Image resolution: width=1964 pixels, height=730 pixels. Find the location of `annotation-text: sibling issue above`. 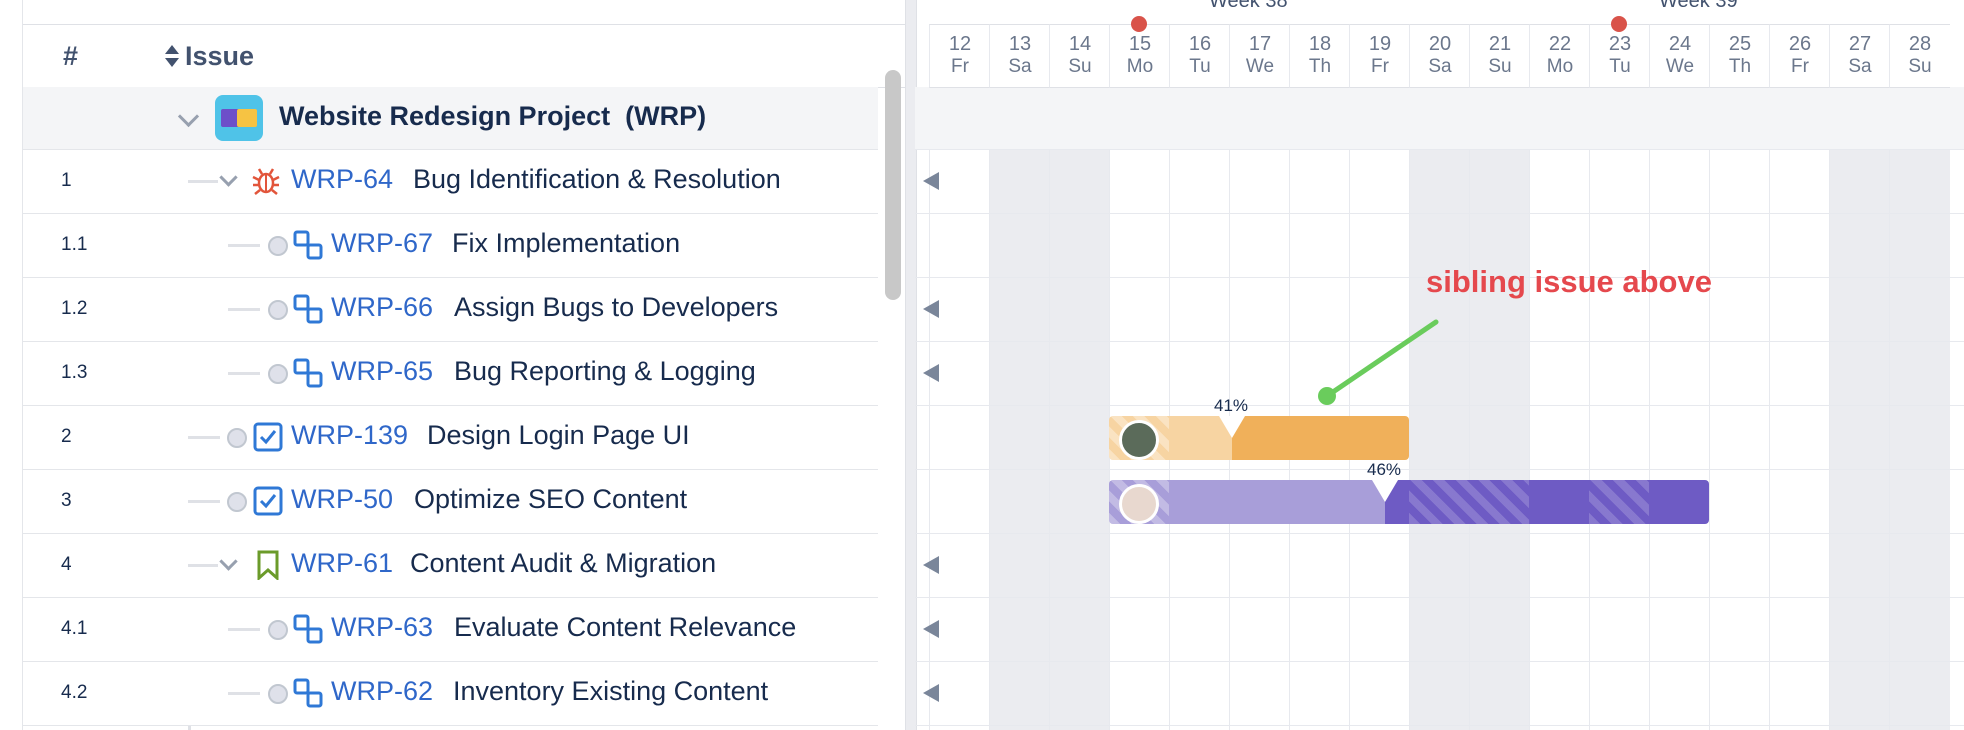

annotation-text: sibling issue above is located at coordinates (1569, 281).